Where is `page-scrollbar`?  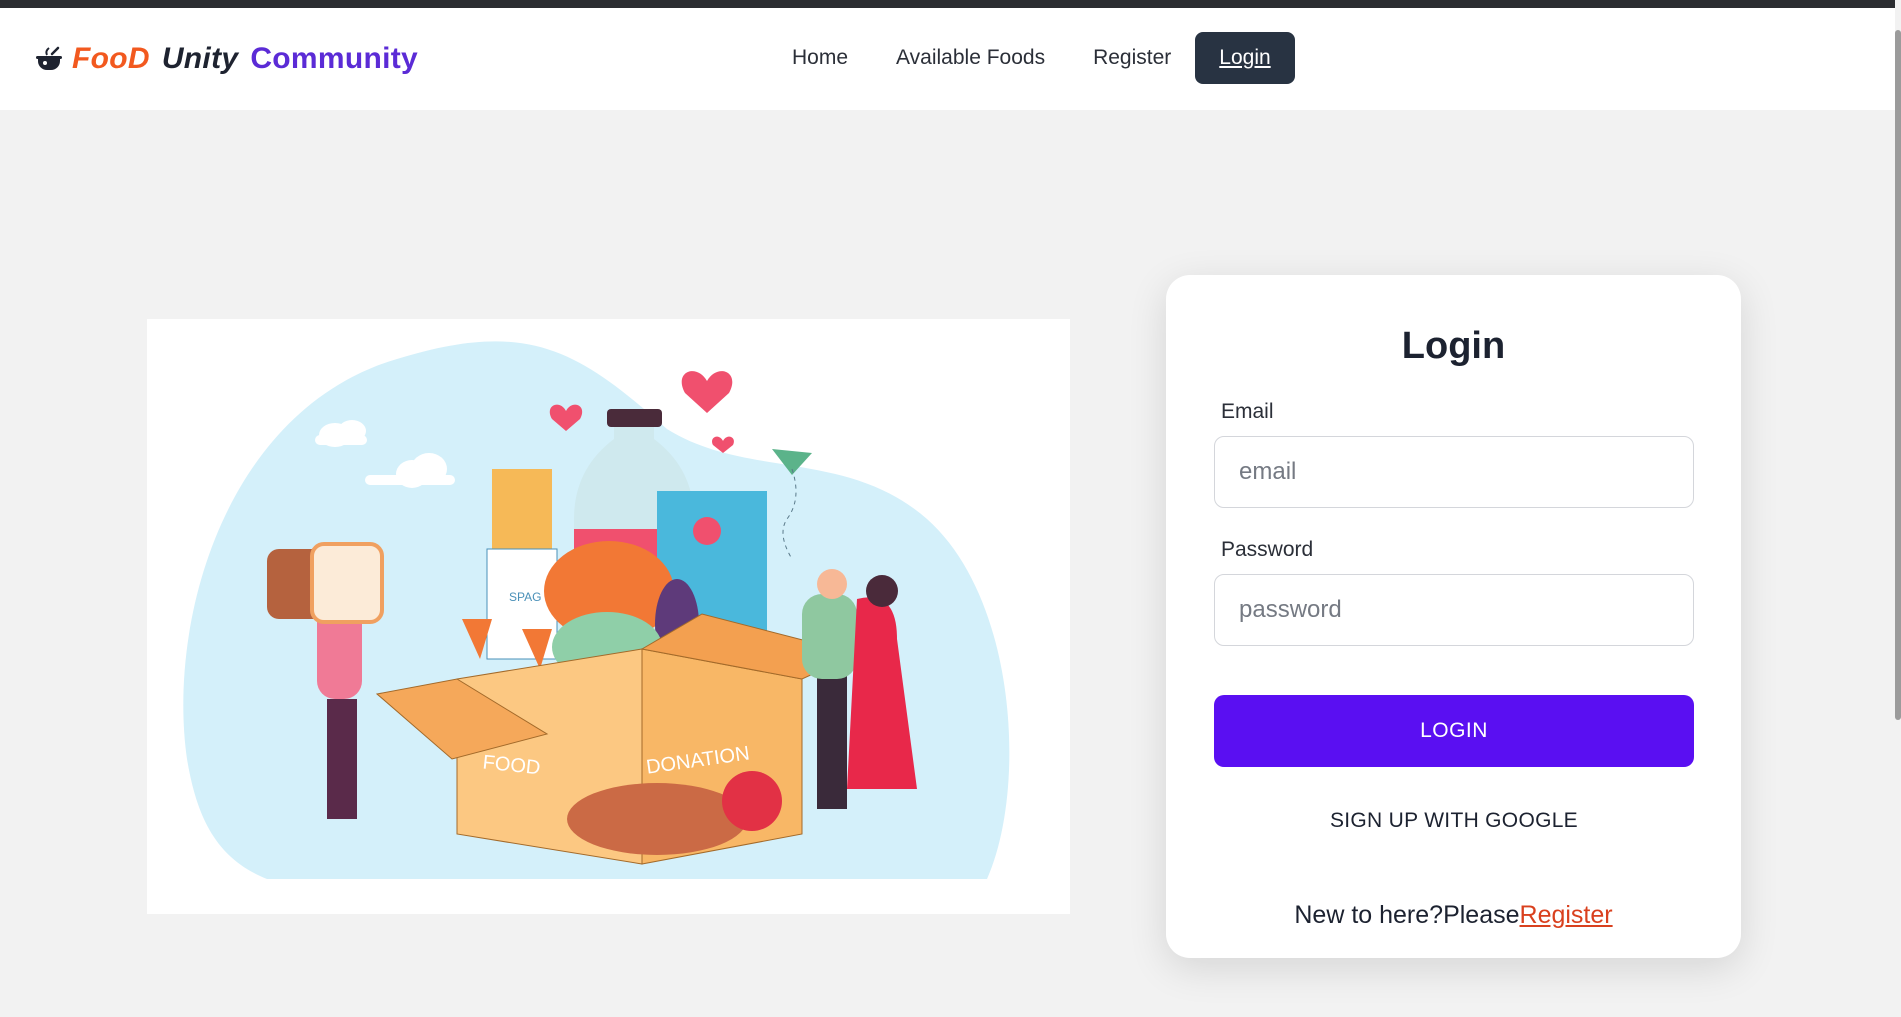
page-scrollbar is located at coordinates (1898, 508).